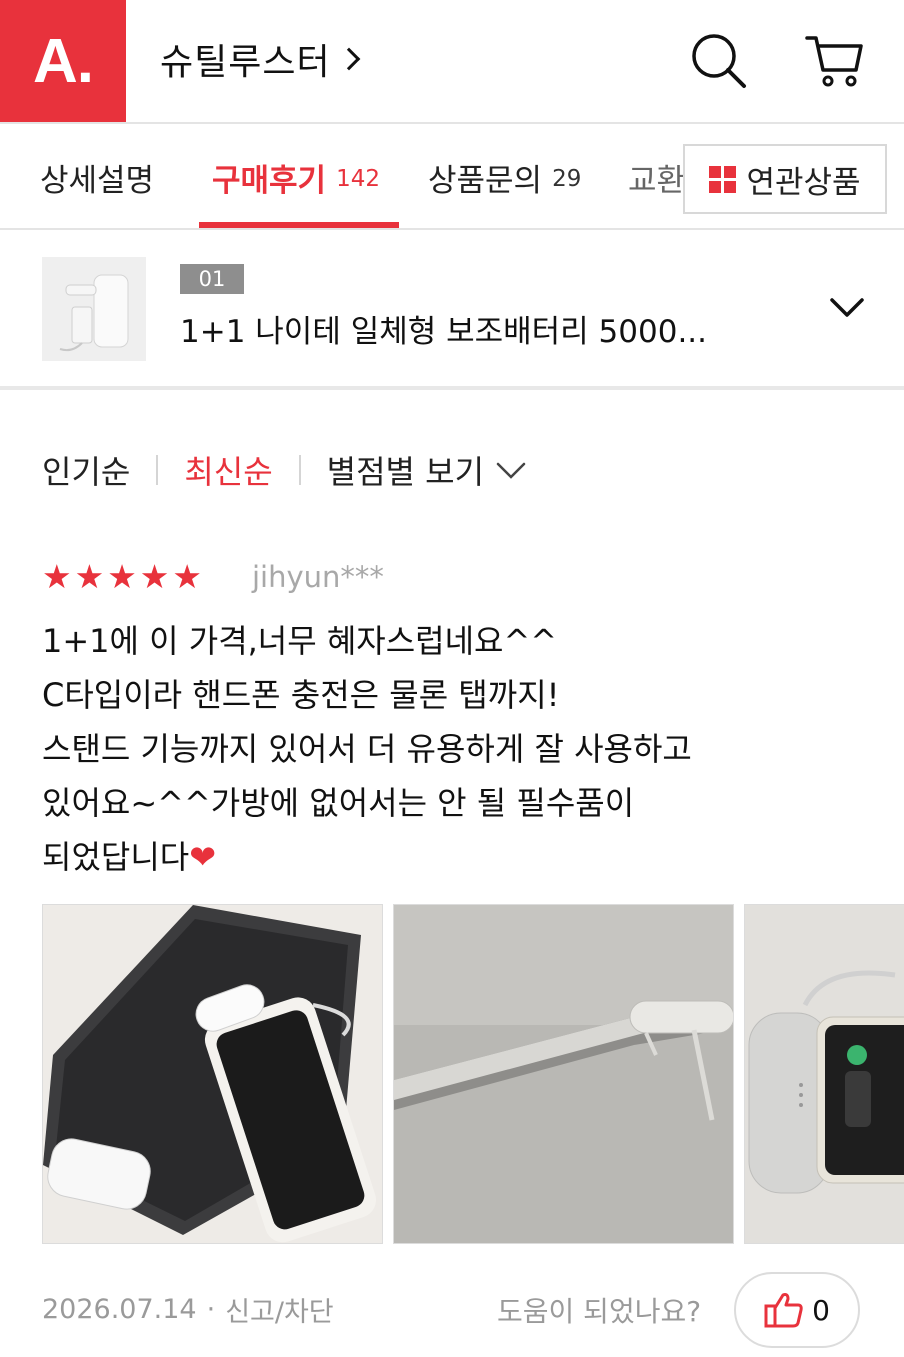 This screenshot has height=1357, width=904. I want to click on thumbs-up-icon, so click(783, 1310).